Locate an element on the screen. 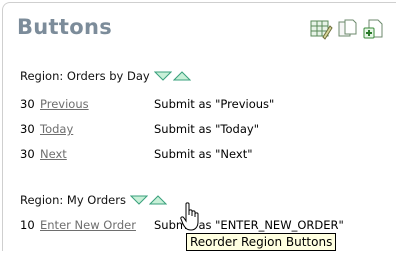  page-title: Buttons is located at coordinates (65, 27).